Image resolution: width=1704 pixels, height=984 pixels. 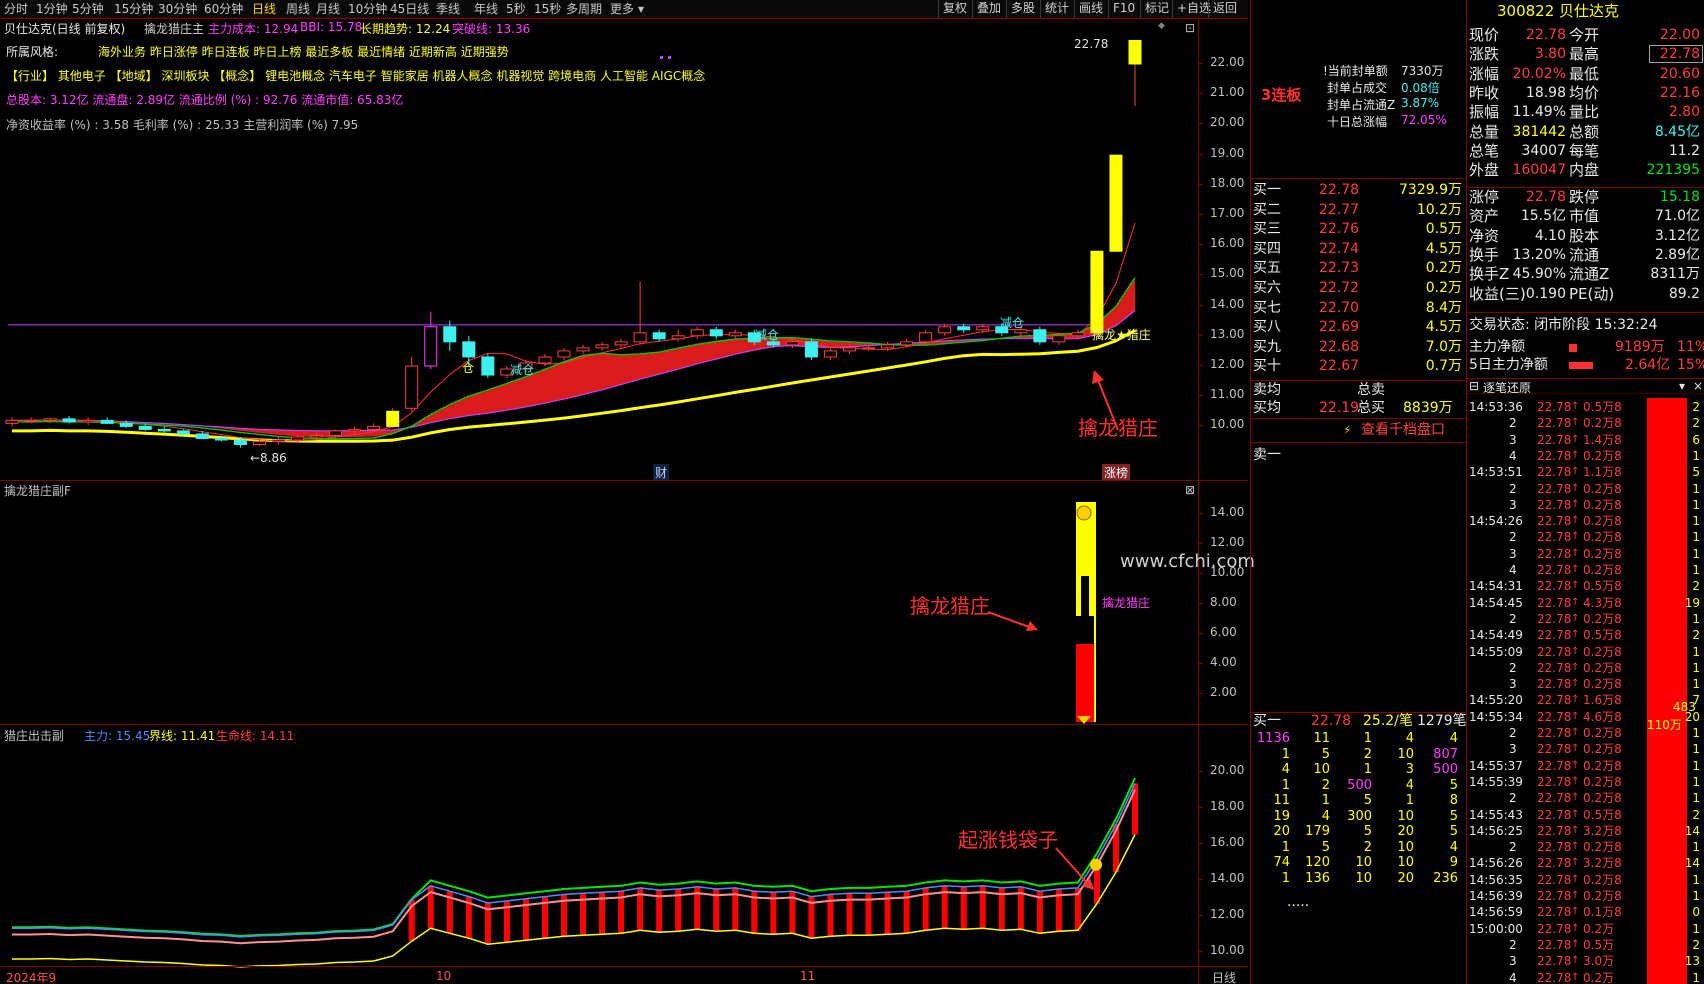 I want to click on stat-label-2: 今开, so click(x=1584, y=35).